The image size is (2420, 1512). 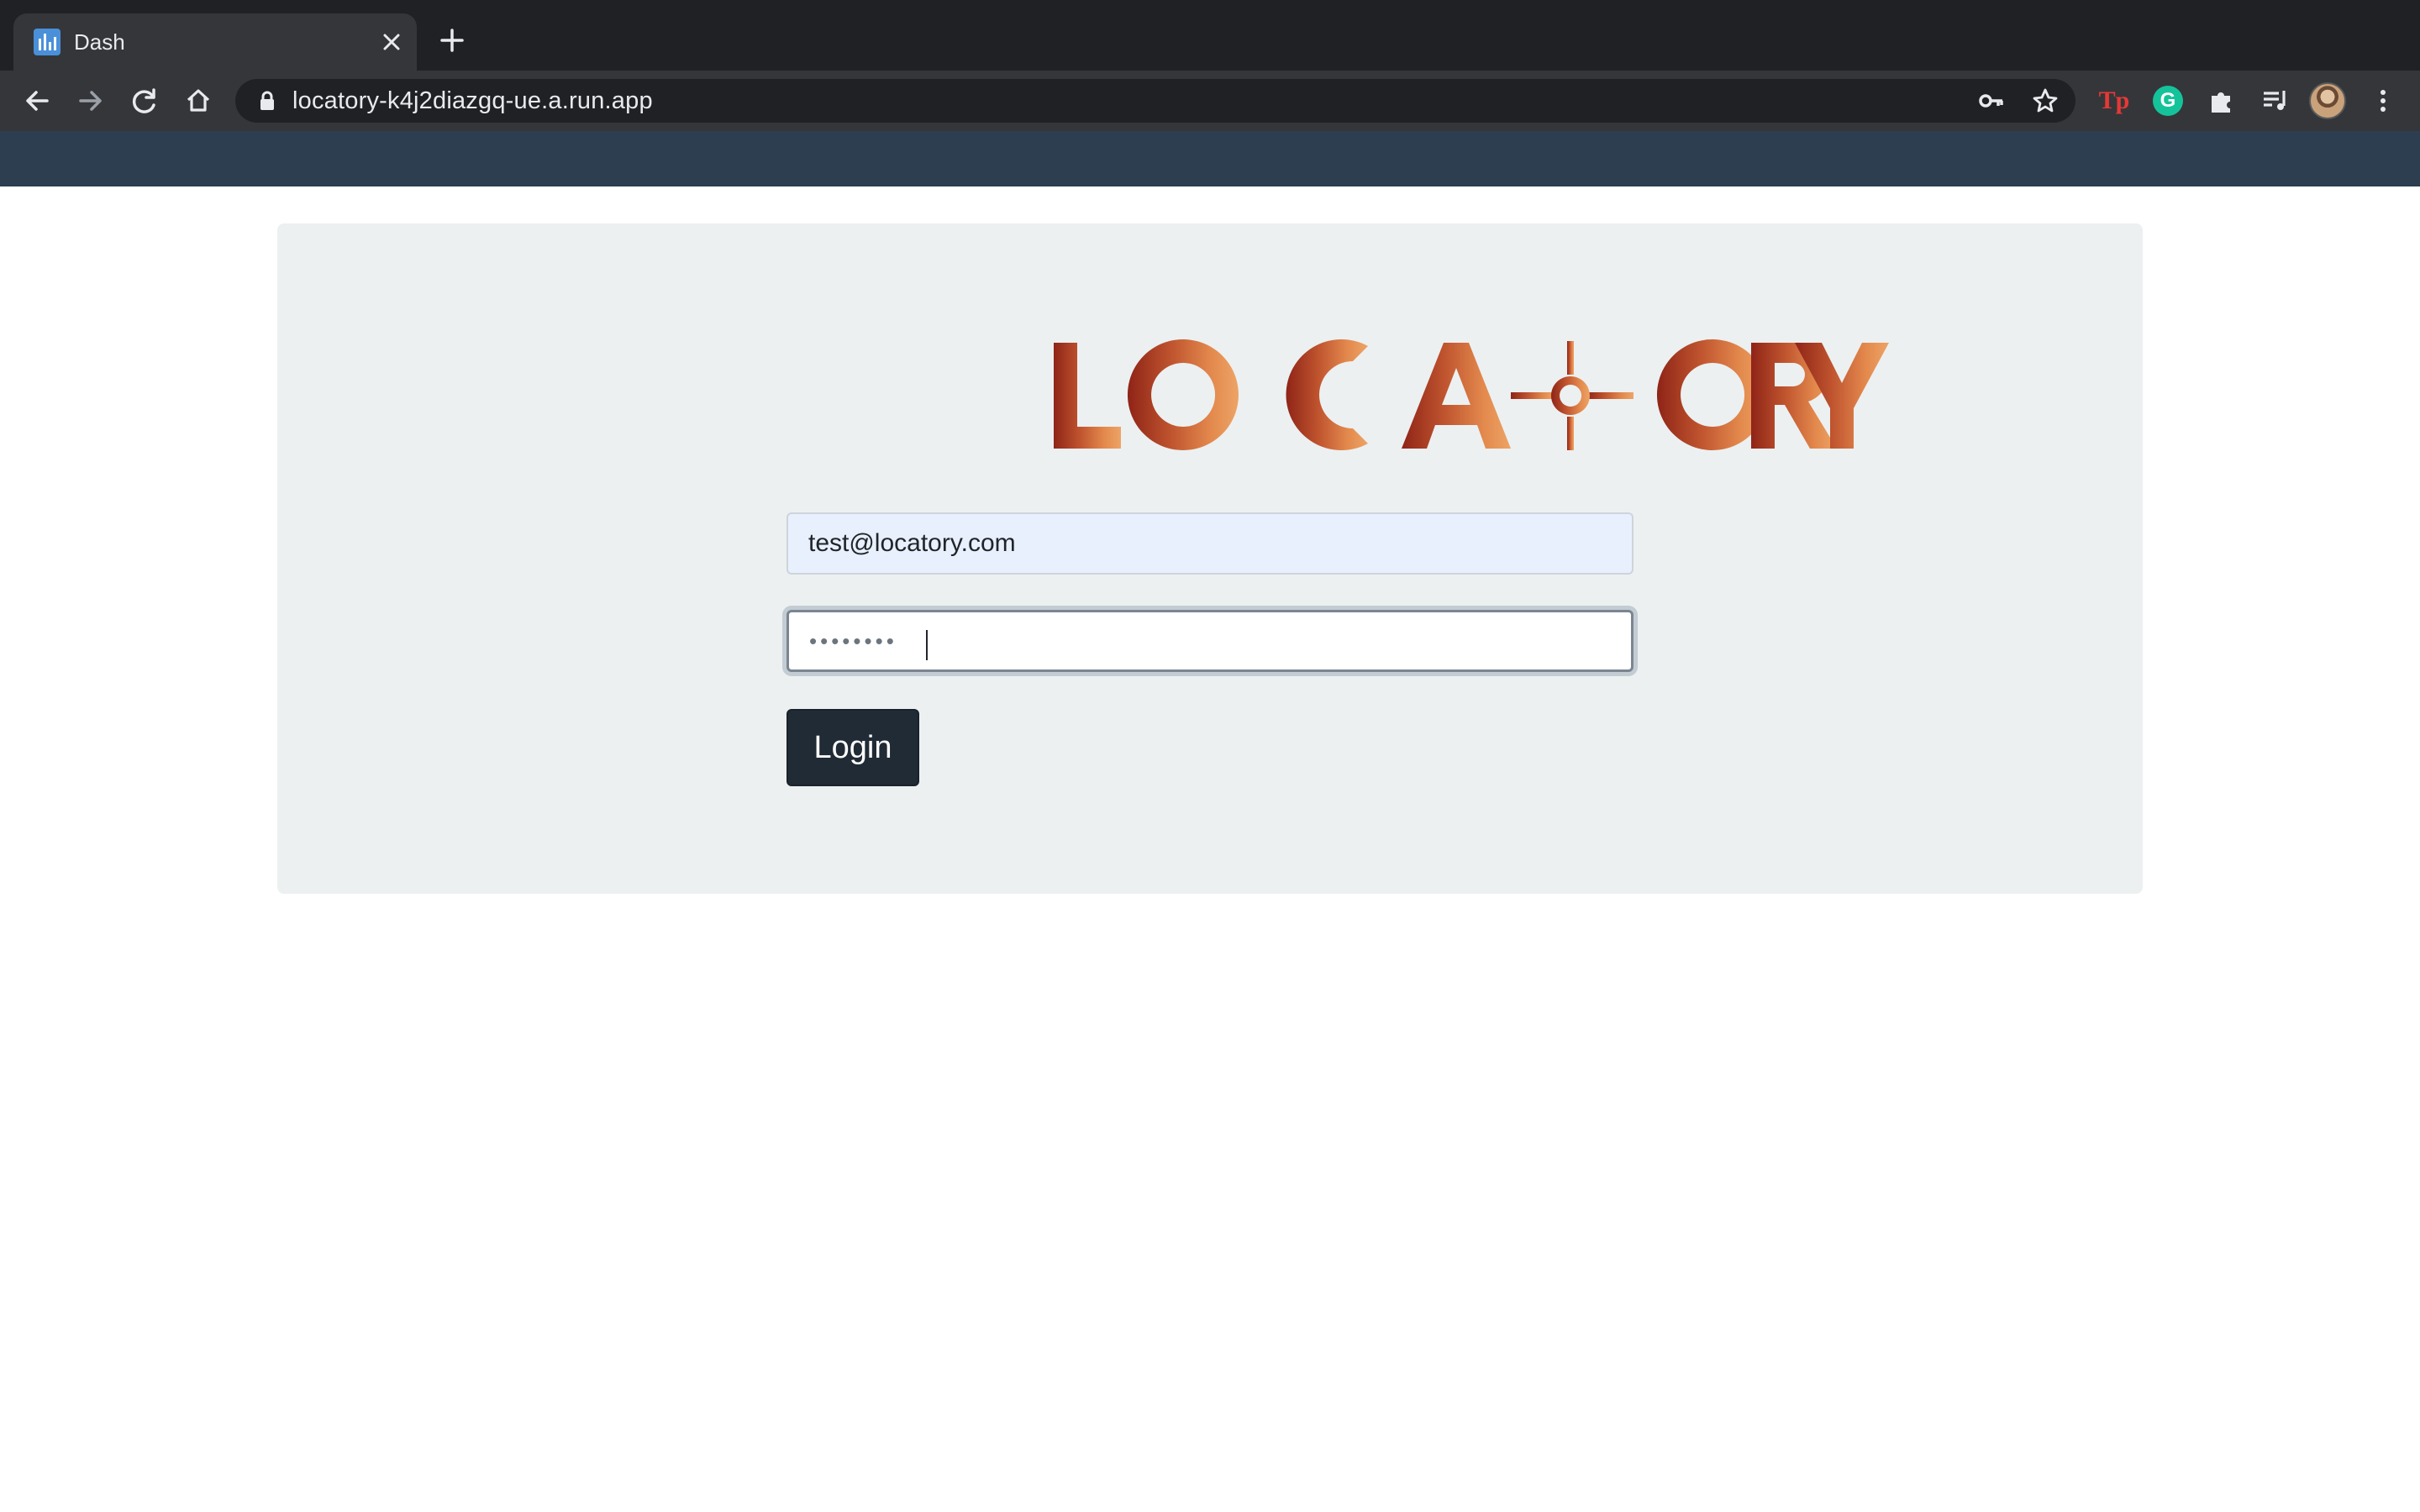 I want to click on address-bar: locatory-k4j2diazgq-ue.a.run.app, so click(x=1155, y=101).